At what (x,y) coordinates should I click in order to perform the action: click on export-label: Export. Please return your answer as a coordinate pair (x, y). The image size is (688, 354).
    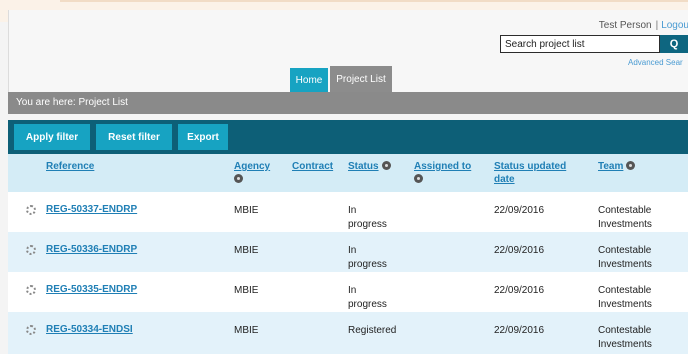
    Looking at the image, I should click on (203, 137).